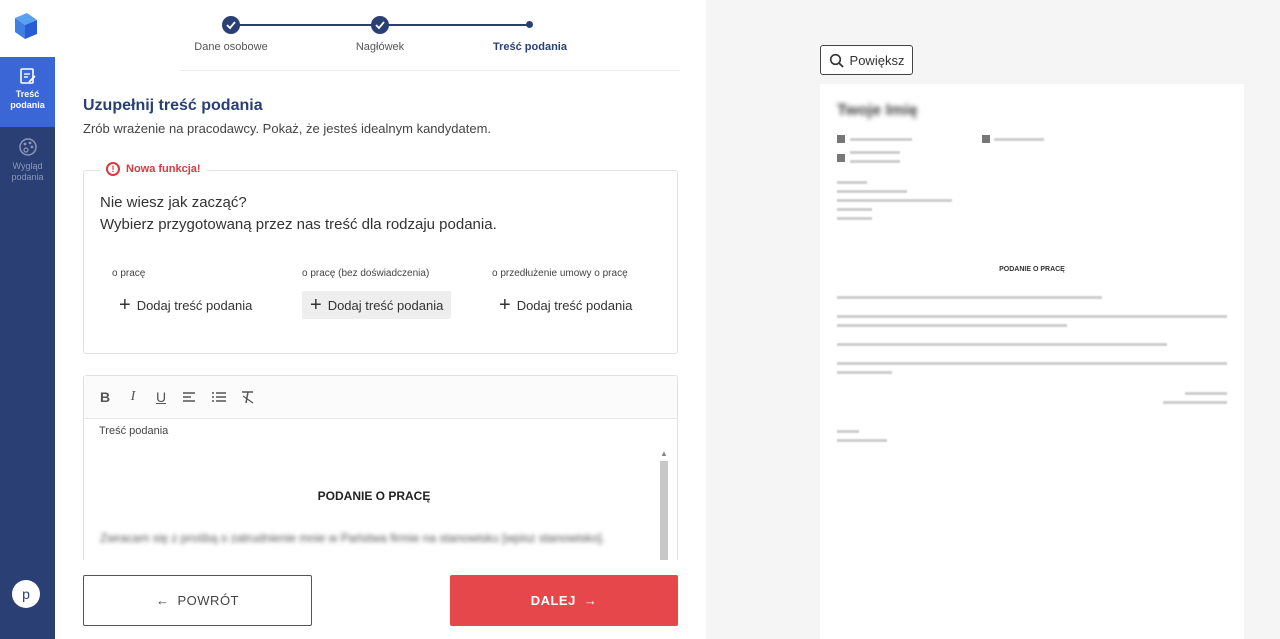  What do you see at coordinates (986, 139) in the screenshot?
I see `phone-icon` at bounding box center [986, 139].